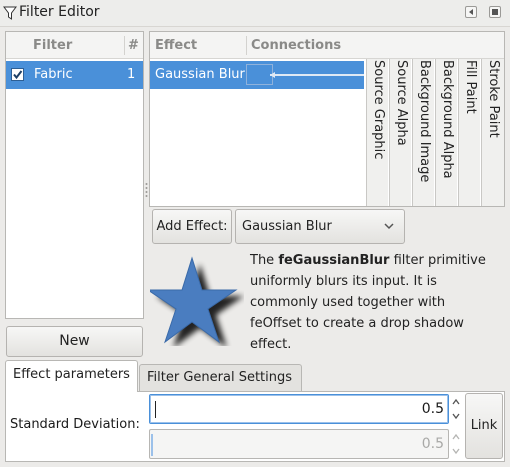 The image size is (510, 467). I want to click on std-dev-x-spinbox: 0.5, so click(299, 409).